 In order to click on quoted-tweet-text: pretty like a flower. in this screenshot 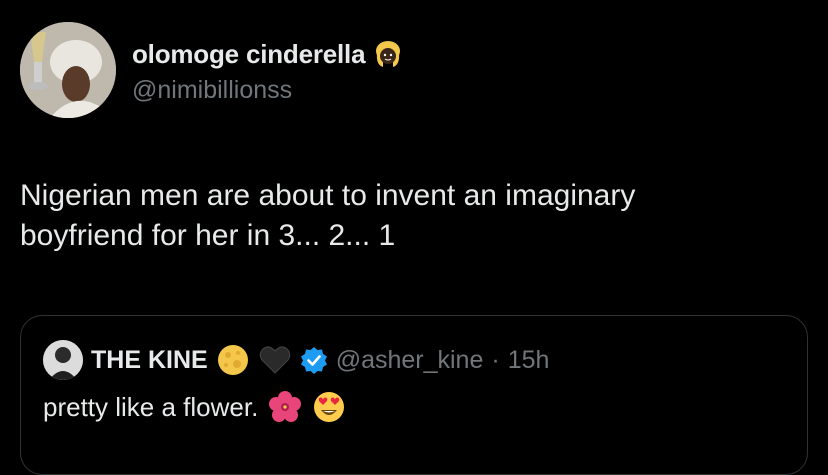, I will do `click(194, 407)`.